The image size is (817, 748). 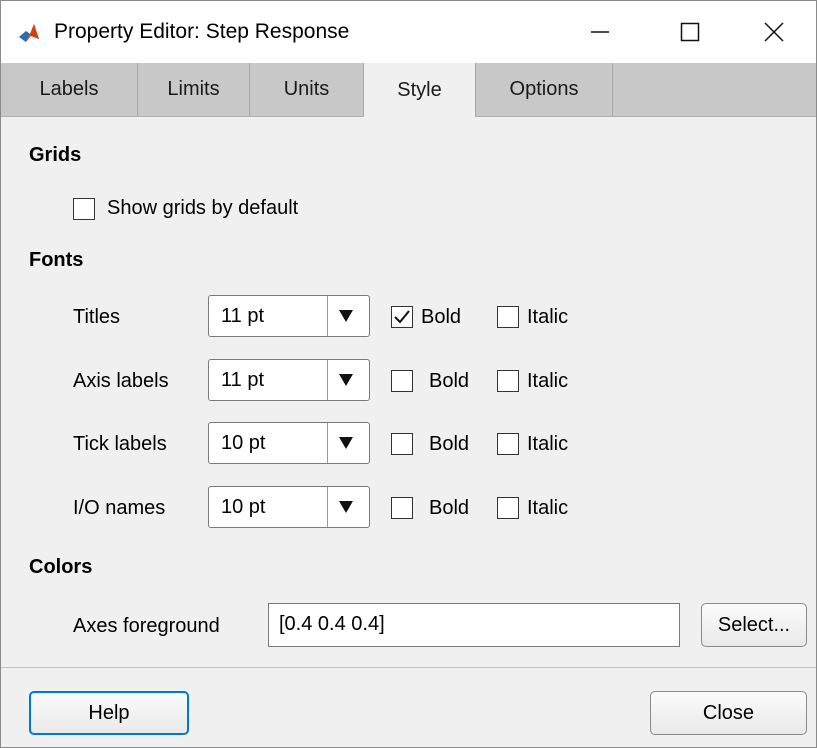 What do you see at coordinates (402, 508) in the screenshot?
I see `io-names-bold-checkbox` at bounding box center [402, 508].